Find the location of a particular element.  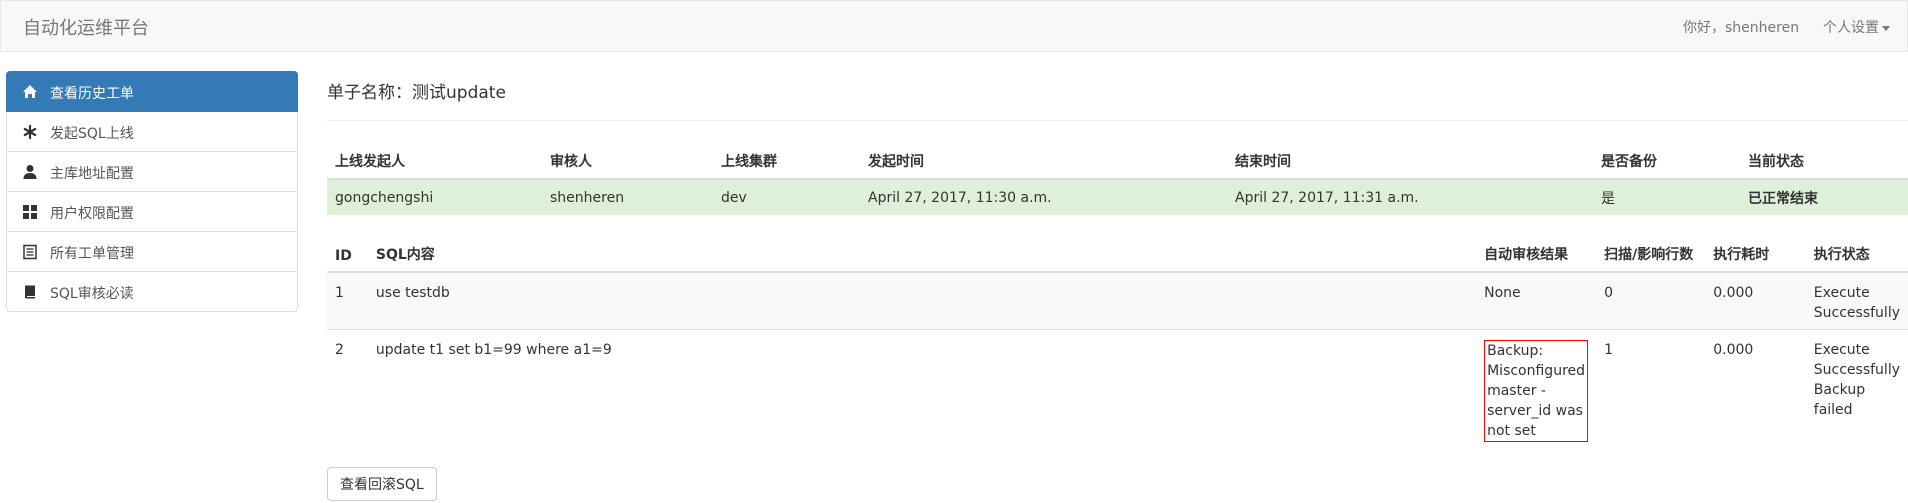

user-icon is located at coordinates (30, 172).